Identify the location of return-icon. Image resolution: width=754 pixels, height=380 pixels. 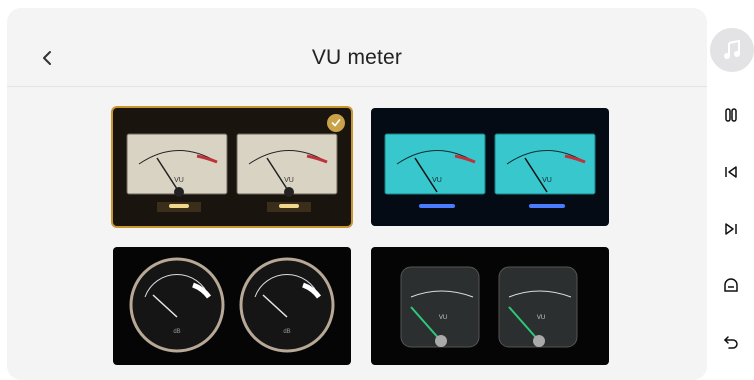
(730, 342).